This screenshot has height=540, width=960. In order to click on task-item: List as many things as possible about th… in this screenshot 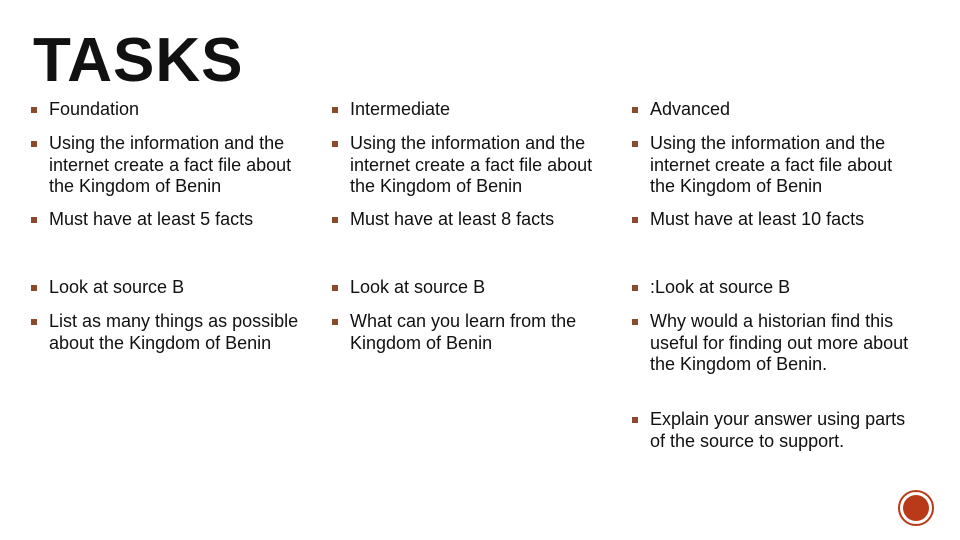, I will do `click(173, 332)`.